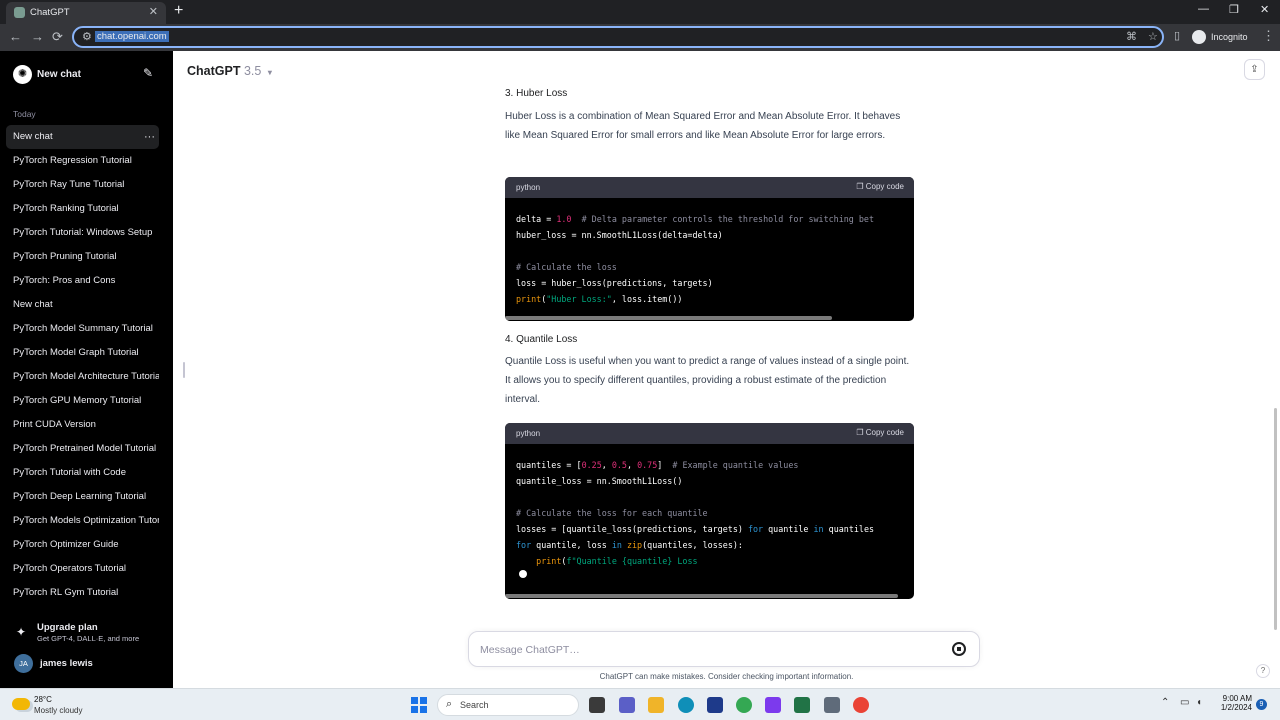 This screenshot has width=1280, height=720. I want to click on share-button: ⇪, so click(1254, 69).